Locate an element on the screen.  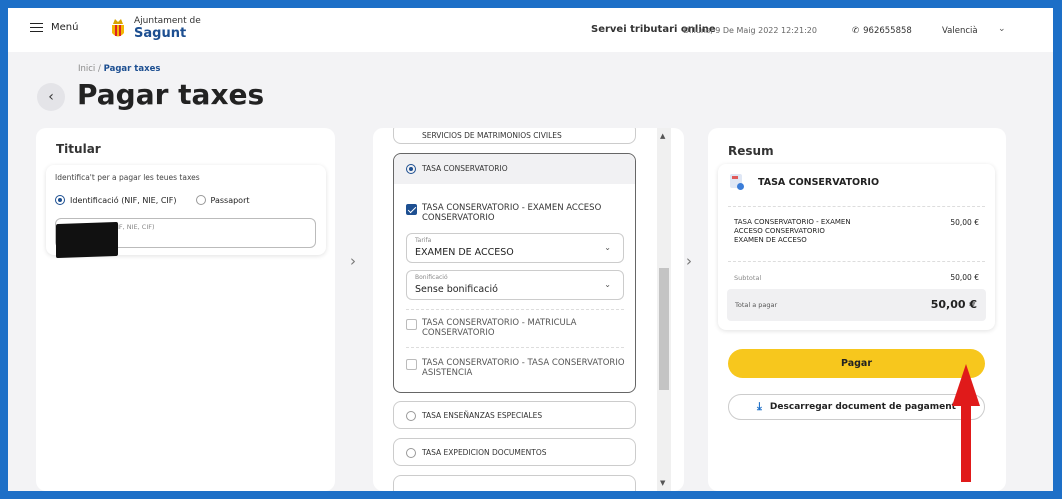
bonificacio-label: Bonificació is located at coordinates (431, 277).